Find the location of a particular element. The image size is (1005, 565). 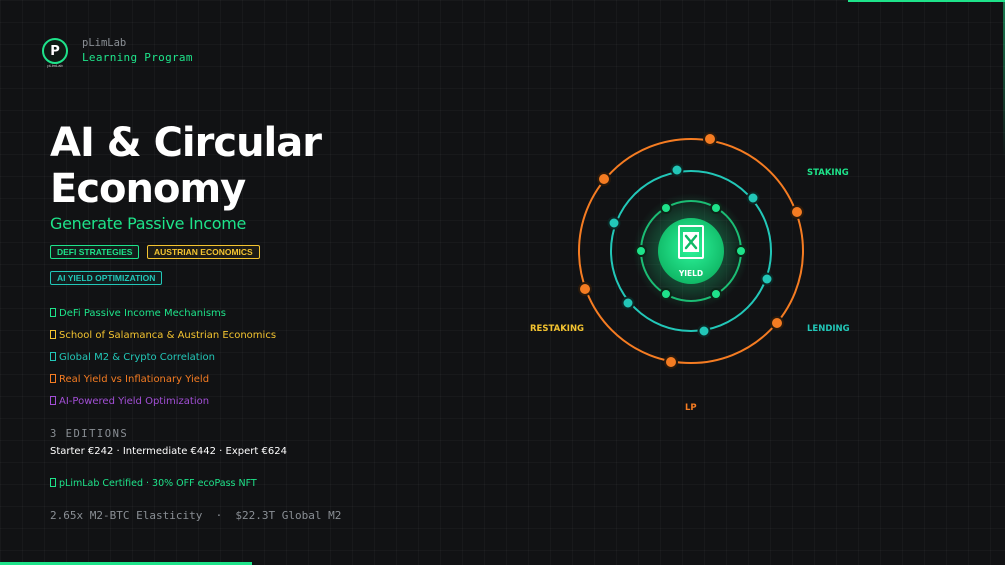

yield-orbit-diagram: YIELD is located at coordinates (691, 250).